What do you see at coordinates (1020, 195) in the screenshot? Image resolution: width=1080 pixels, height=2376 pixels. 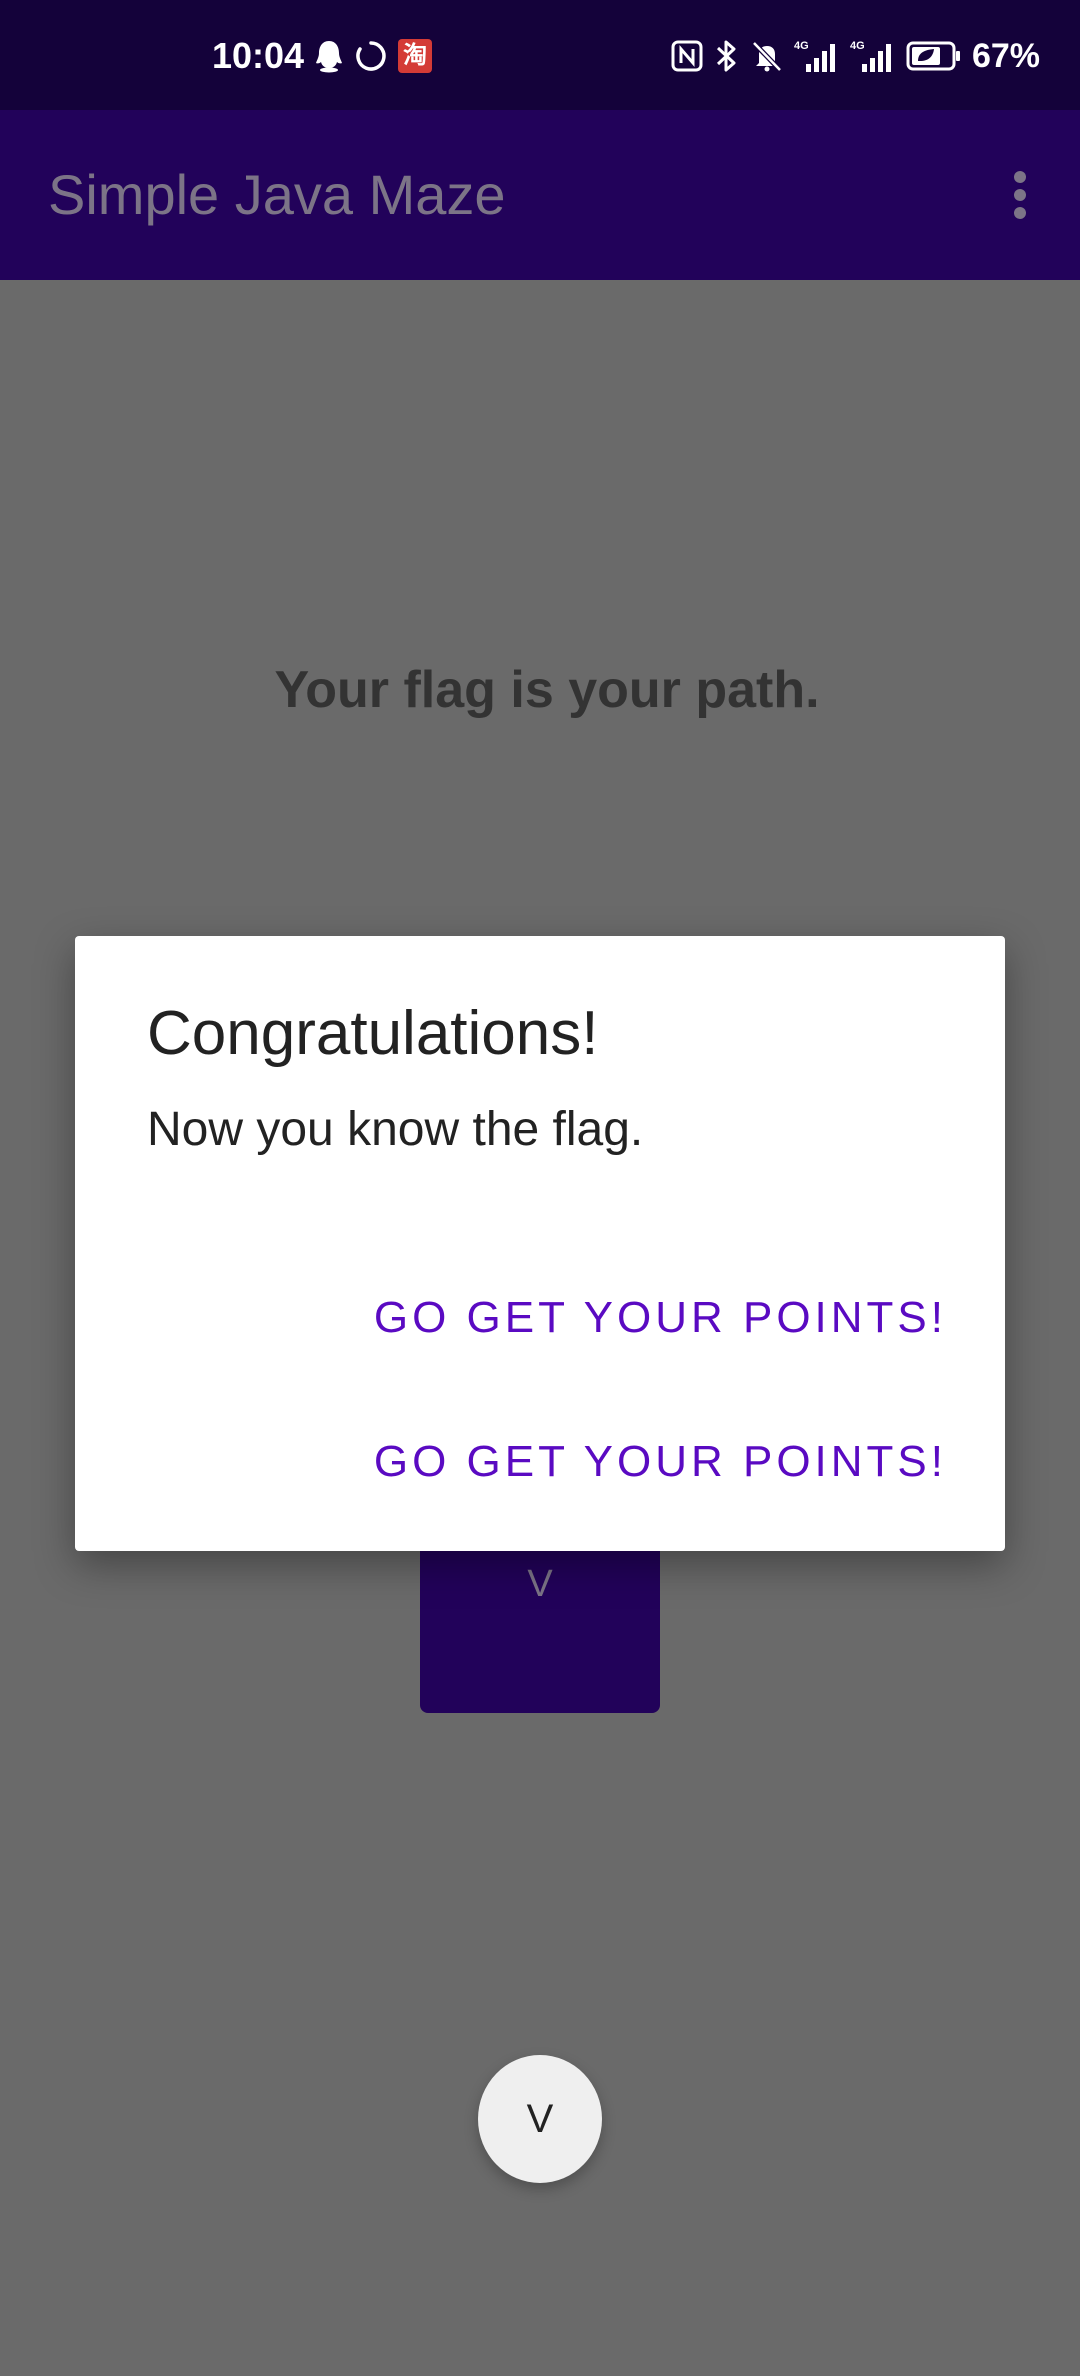 I see `more-vert-icon` at bounding box center [1020, 195].